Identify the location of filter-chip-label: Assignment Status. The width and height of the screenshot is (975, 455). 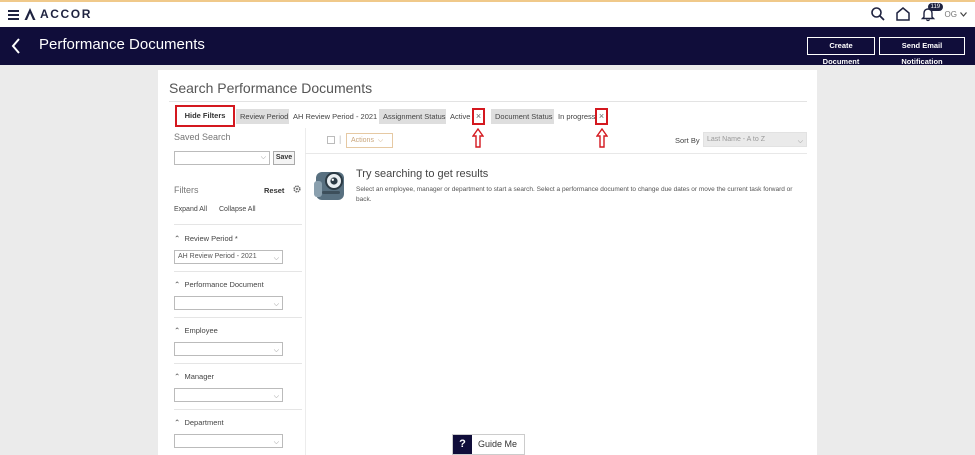
(414, 116).